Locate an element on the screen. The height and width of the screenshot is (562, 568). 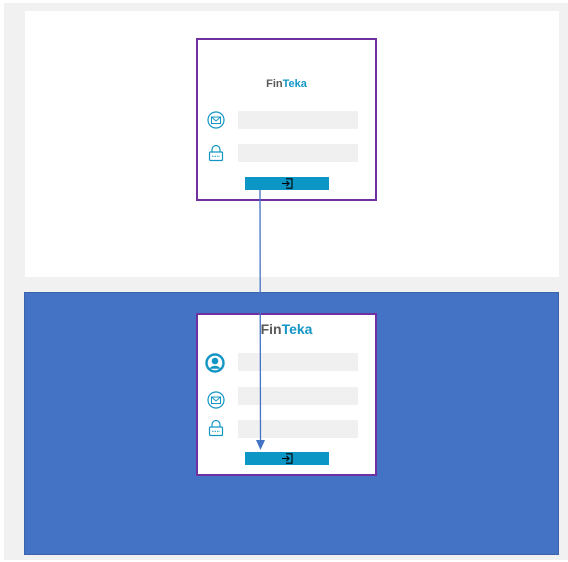
arrowhead is located at coordinates (260, 445).